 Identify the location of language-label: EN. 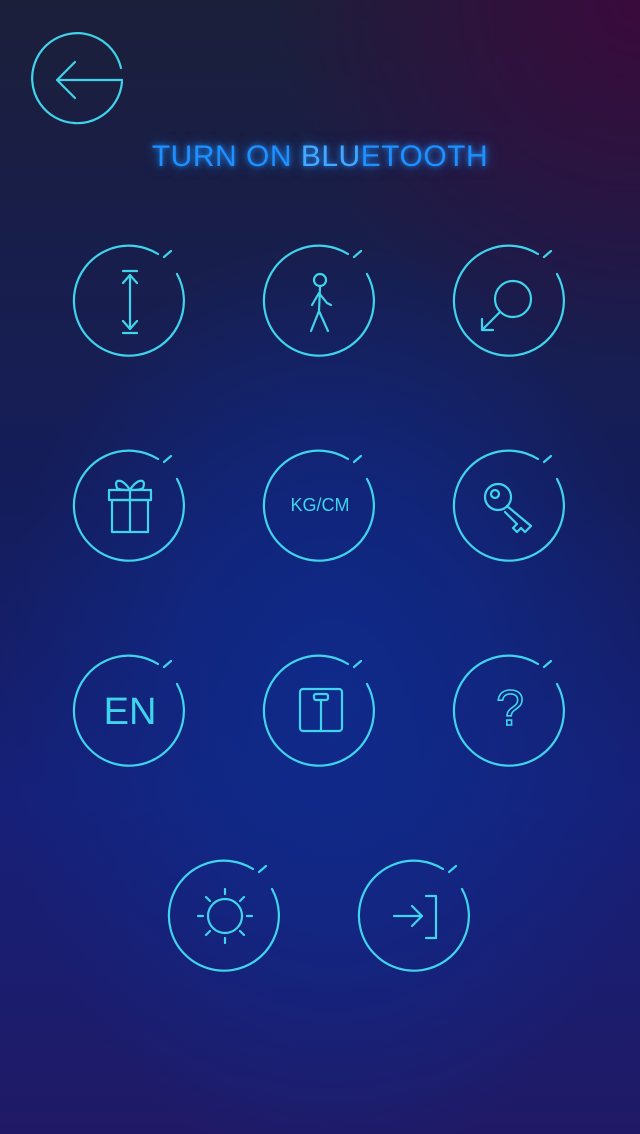
(130, 712).